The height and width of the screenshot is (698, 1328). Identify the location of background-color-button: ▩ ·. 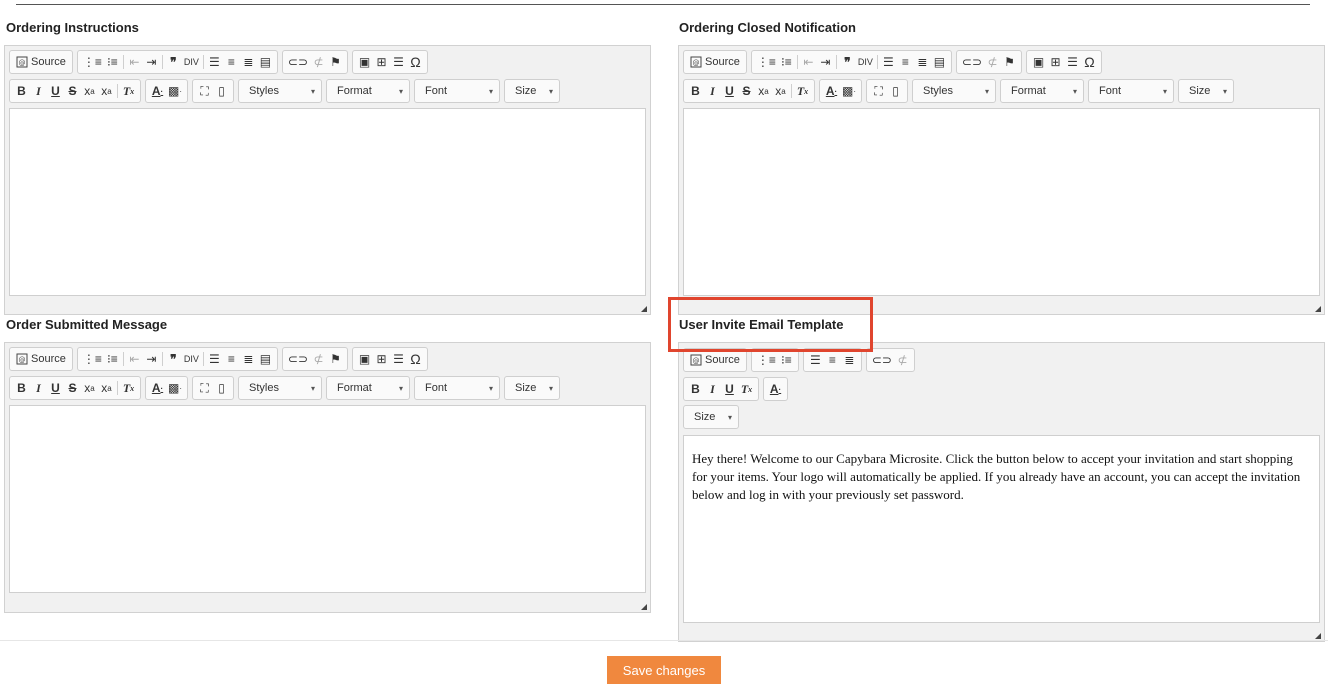
(175, 388).